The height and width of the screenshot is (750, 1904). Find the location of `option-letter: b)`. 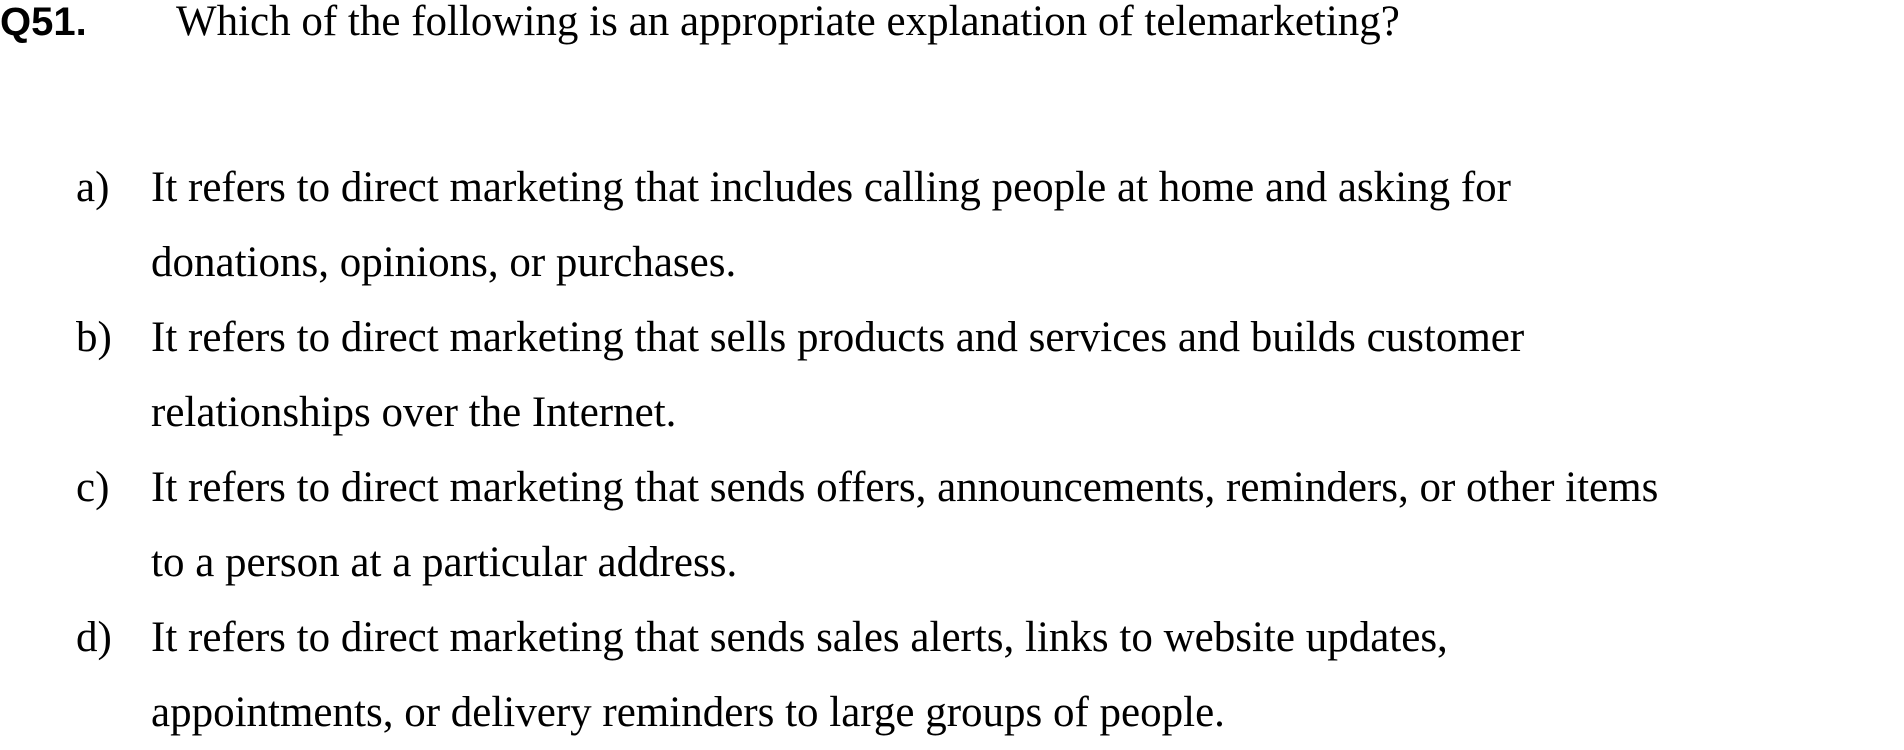

option-letter: b) is located at coordinates (94, 337).